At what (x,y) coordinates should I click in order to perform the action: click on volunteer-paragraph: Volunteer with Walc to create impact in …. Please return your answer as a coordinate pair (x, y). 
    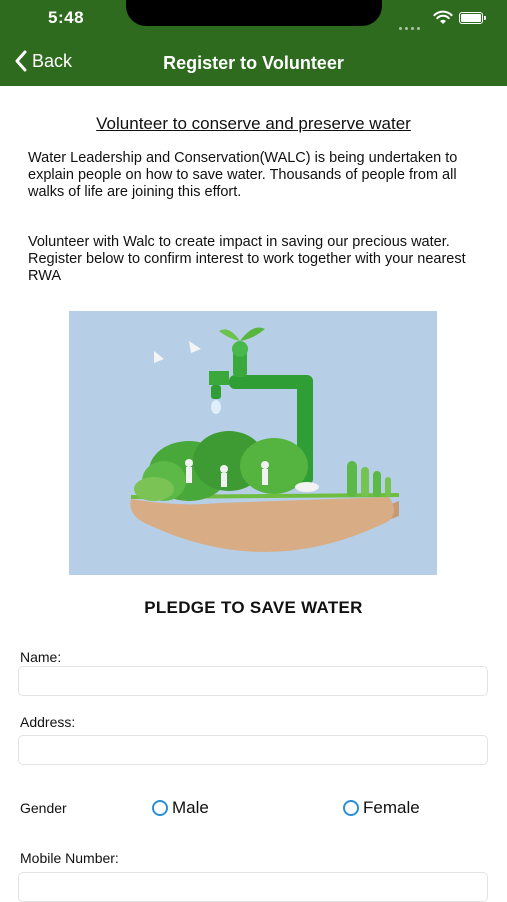
    Looking at the image, I should click on (247, 259).